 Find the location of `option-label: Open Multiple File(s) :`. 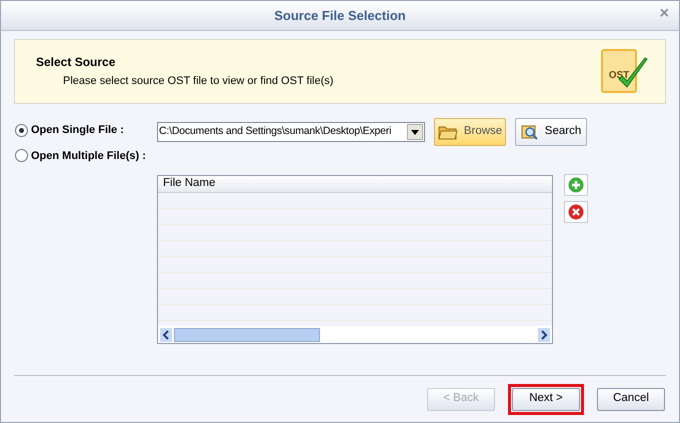

option-label: Open Multiple File(s) : is located at coordinates (88, 156).